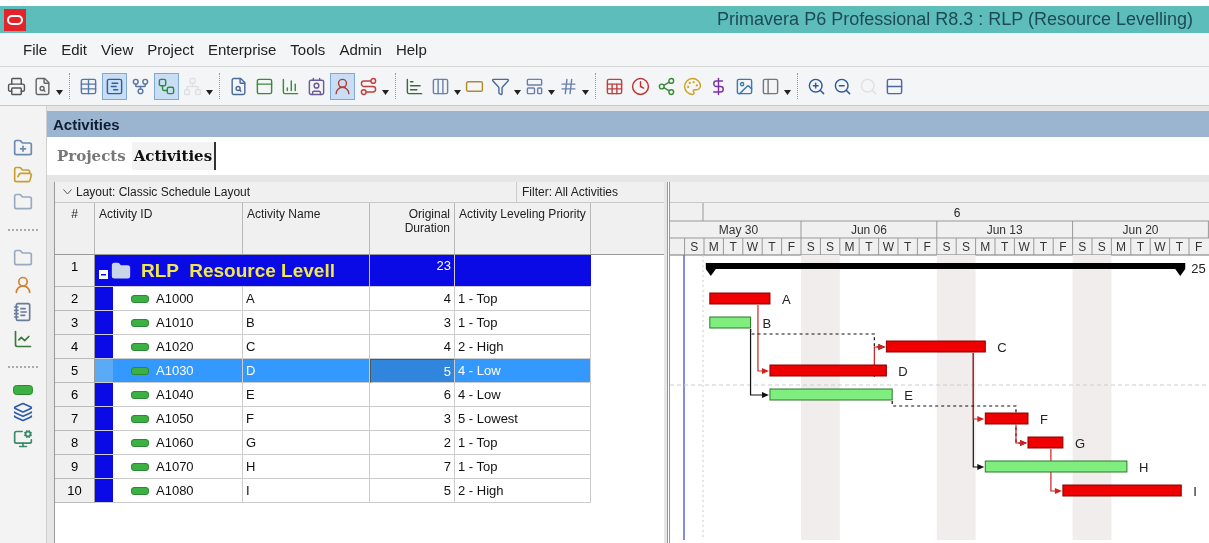  I want to click on bar-label: G, so click(1080, 443).